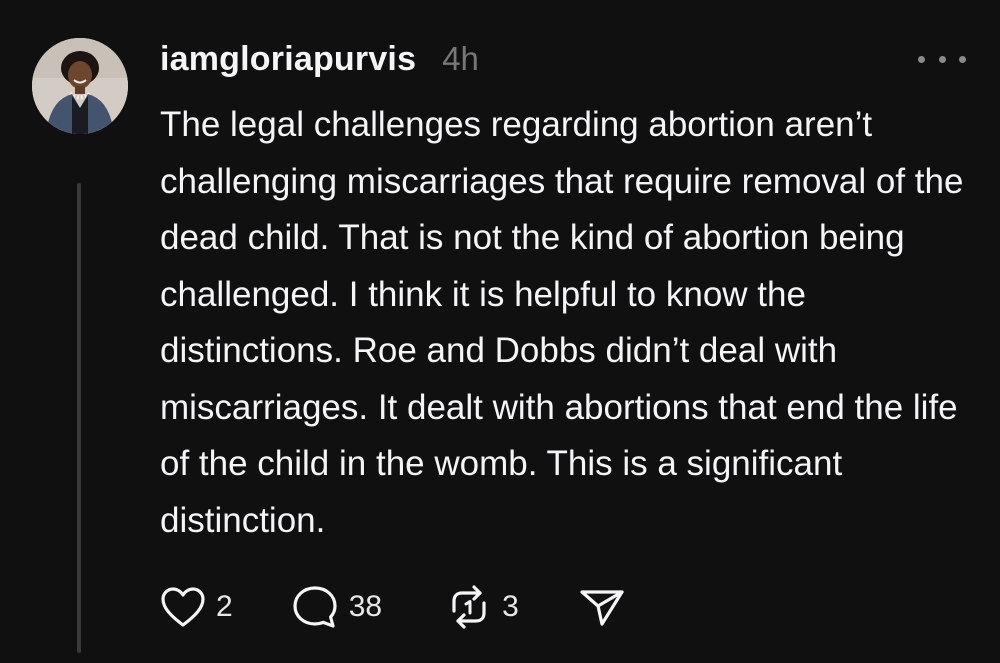 The height and width of the screenshot is (663, 1000). Describe the element at coordinates (288, 59) in the screenshot. I see `username: iamgloriapurvis` at that location.